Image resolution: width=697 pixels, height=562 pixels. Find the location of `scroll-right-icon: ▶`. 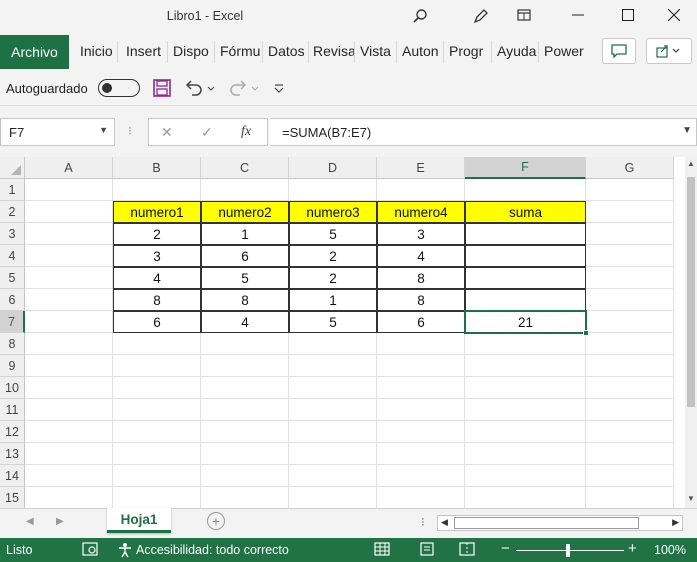

scroll-right-icon: ▶ is located at coordinates (675, 522).